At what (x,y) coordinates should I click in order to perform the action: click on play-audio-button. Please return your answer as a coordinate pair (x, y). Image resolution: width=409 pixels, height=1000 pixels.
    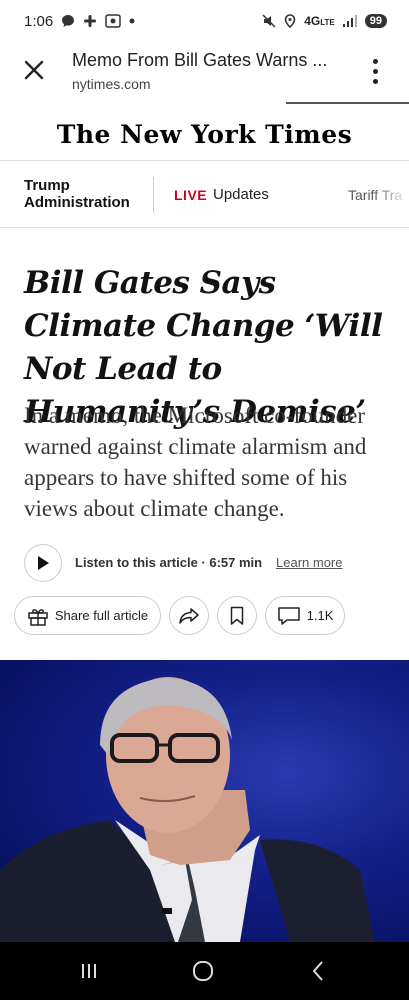
    Looking at the image, I should click on (43, 563).